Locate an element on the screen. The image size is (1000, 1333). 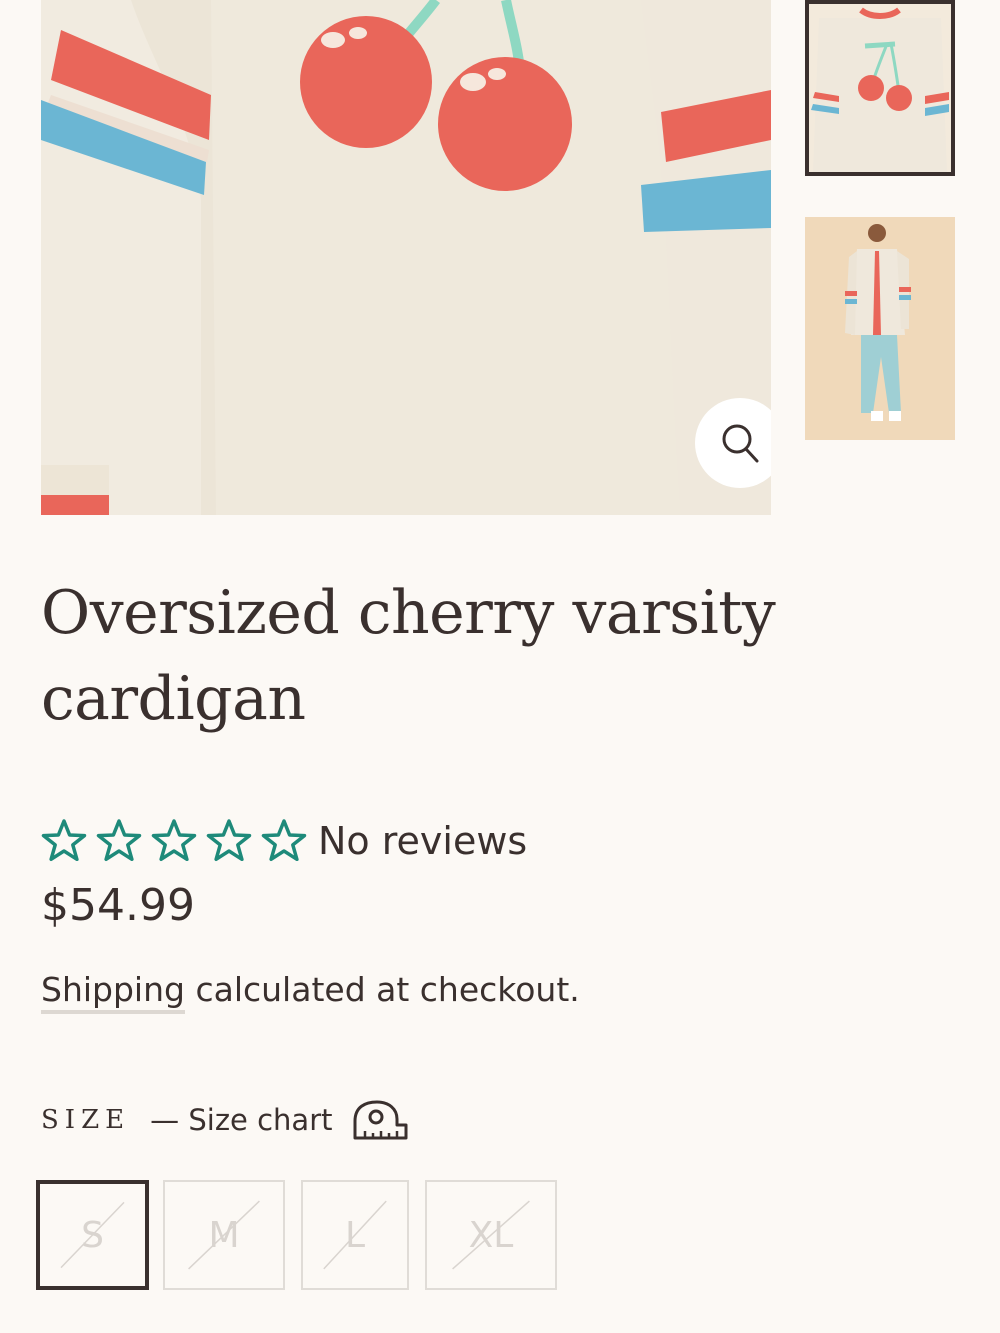
size-option-m: M is located at coordinates (224, 1235).